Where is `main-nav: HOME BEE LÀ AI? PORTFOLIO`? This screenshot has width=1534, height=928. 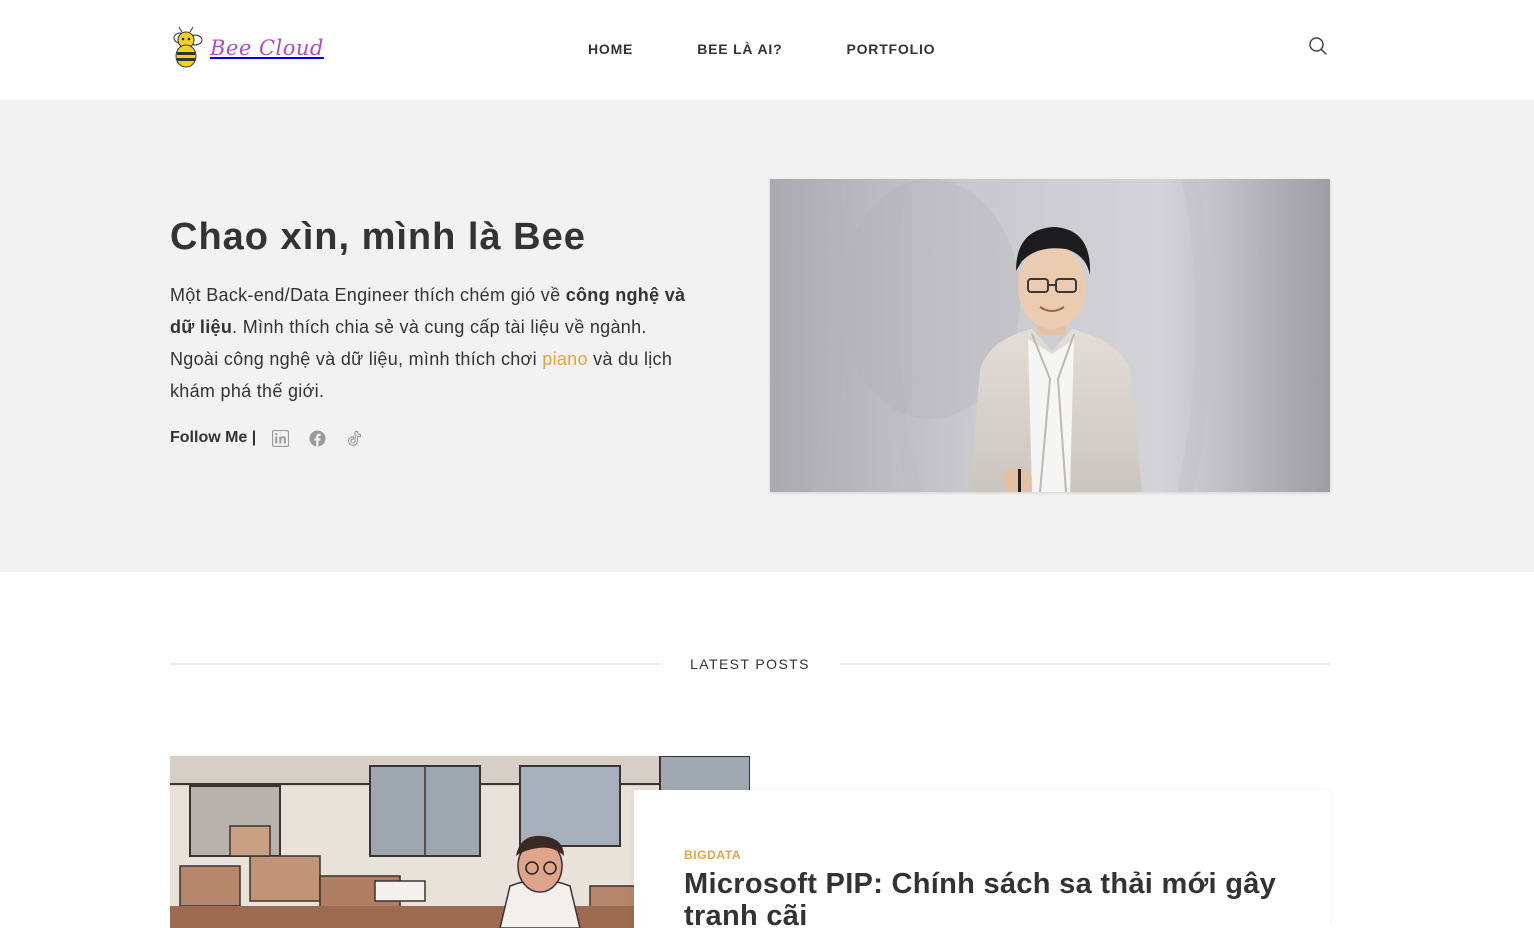 main-nav: HOME BEE LÀ AI? PORTFOLIO is located at coordinates (761, 49).